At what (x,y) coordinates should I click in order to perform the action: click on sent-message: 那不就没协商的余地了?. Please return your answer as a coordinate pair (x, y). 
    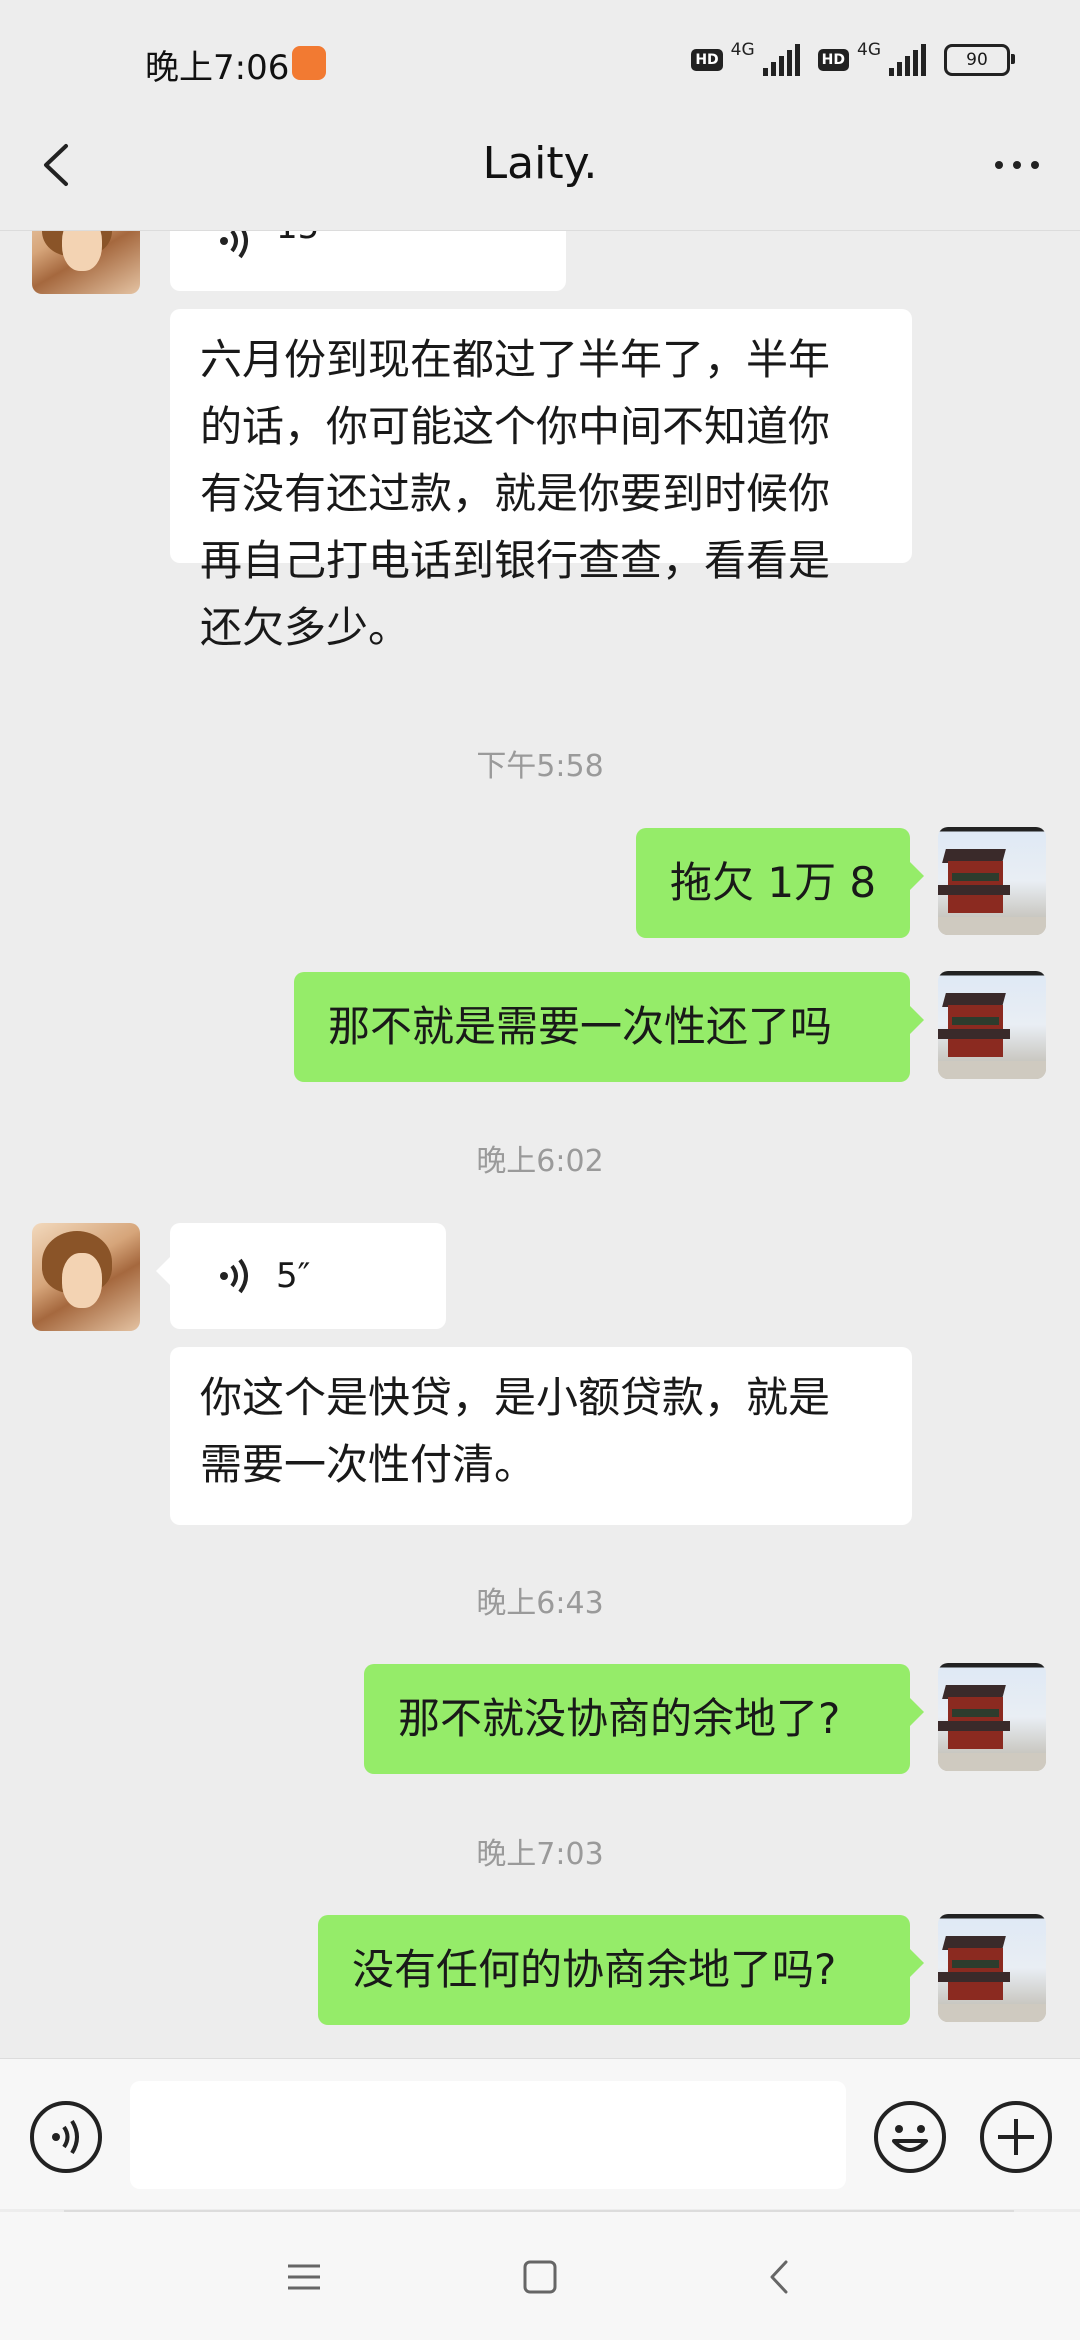
    Looking at the image, I should click on (644, 1719).